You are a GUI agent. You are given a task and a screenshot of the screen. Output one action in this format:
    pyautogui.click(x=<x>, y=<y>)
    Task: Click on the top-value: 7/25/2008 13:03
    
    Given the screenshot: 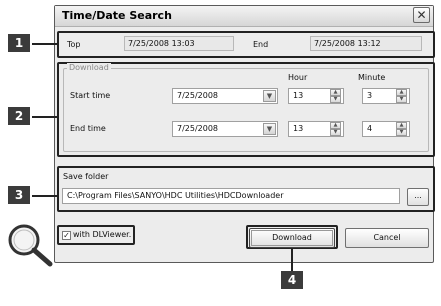 What is the action you would take?
    pyautogui.click(x=179, y=43)
    